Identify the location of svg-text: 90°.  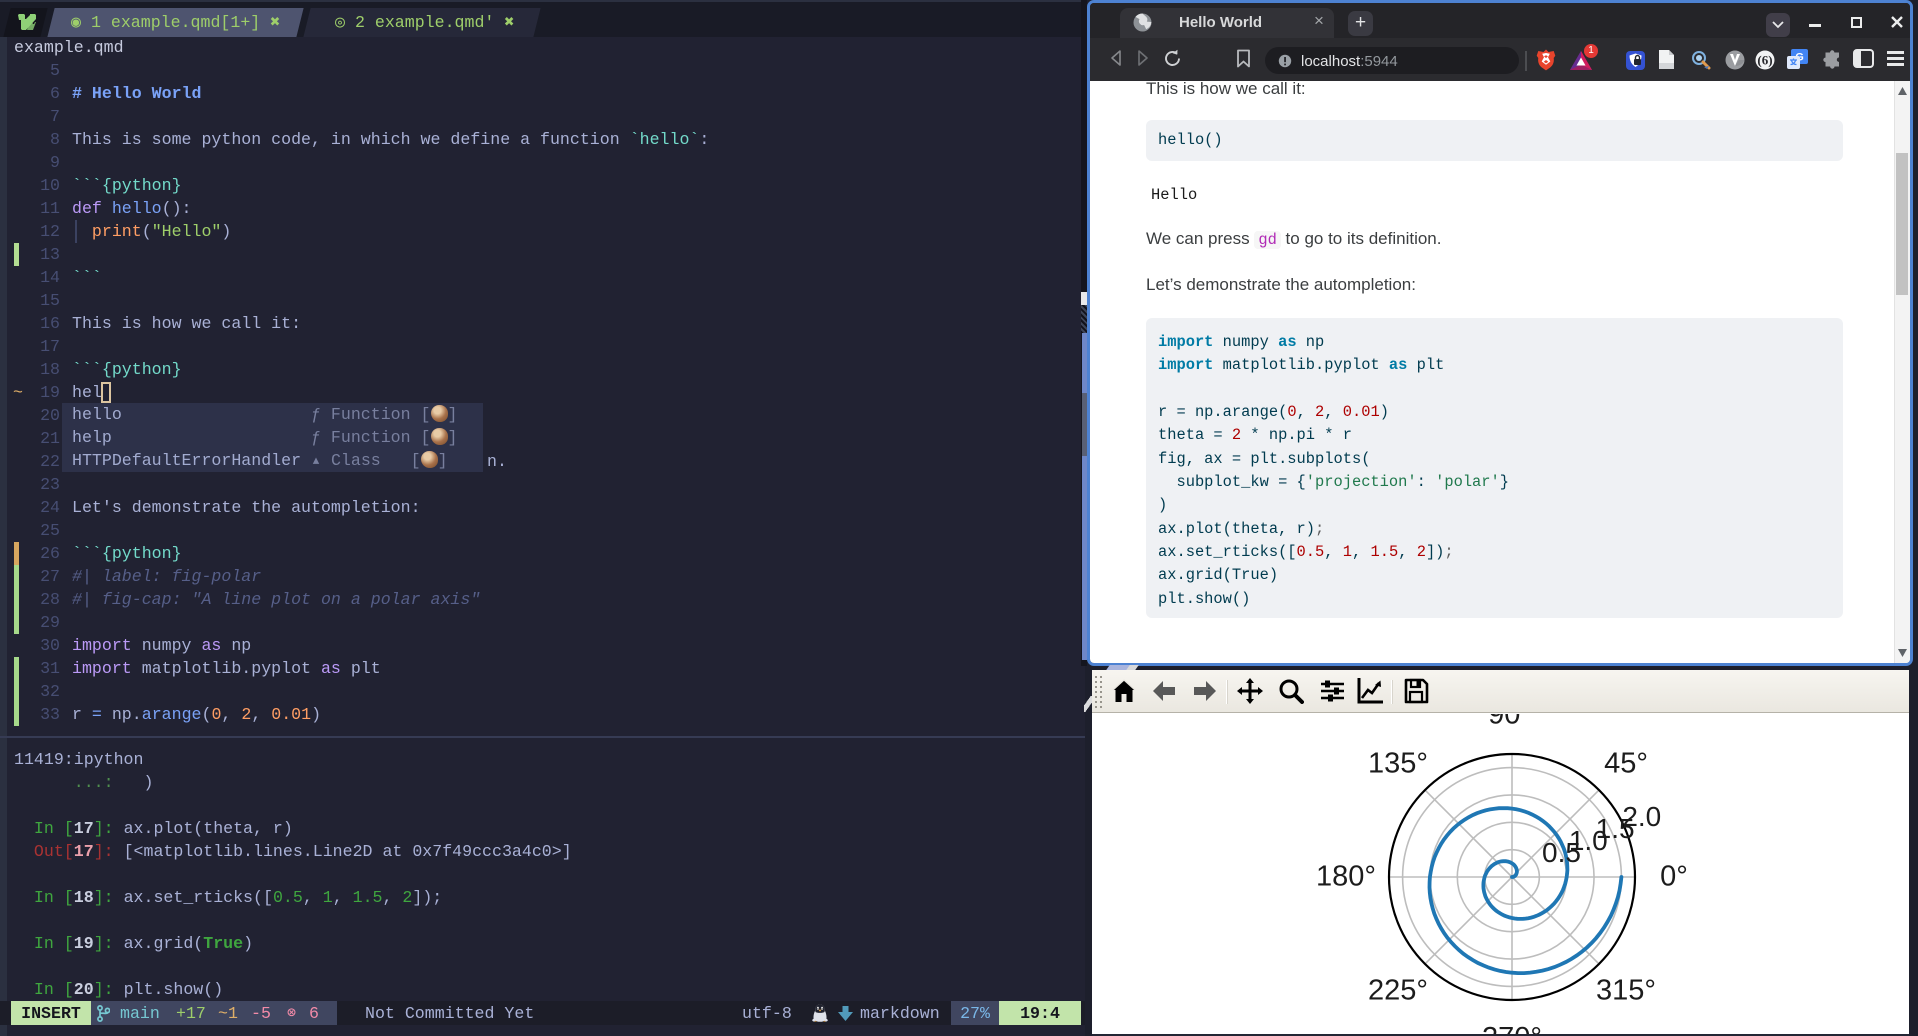
(1510, 722).